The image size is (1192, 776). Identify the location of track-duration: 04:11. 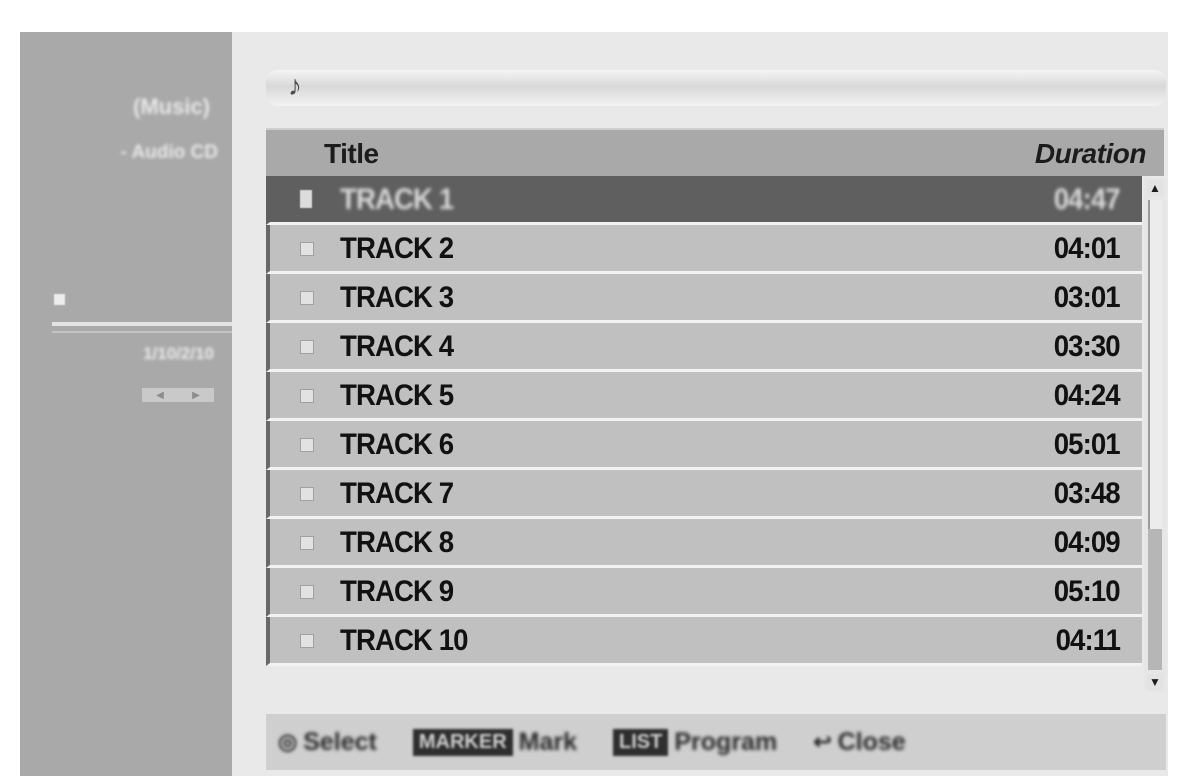
(1088, 640).